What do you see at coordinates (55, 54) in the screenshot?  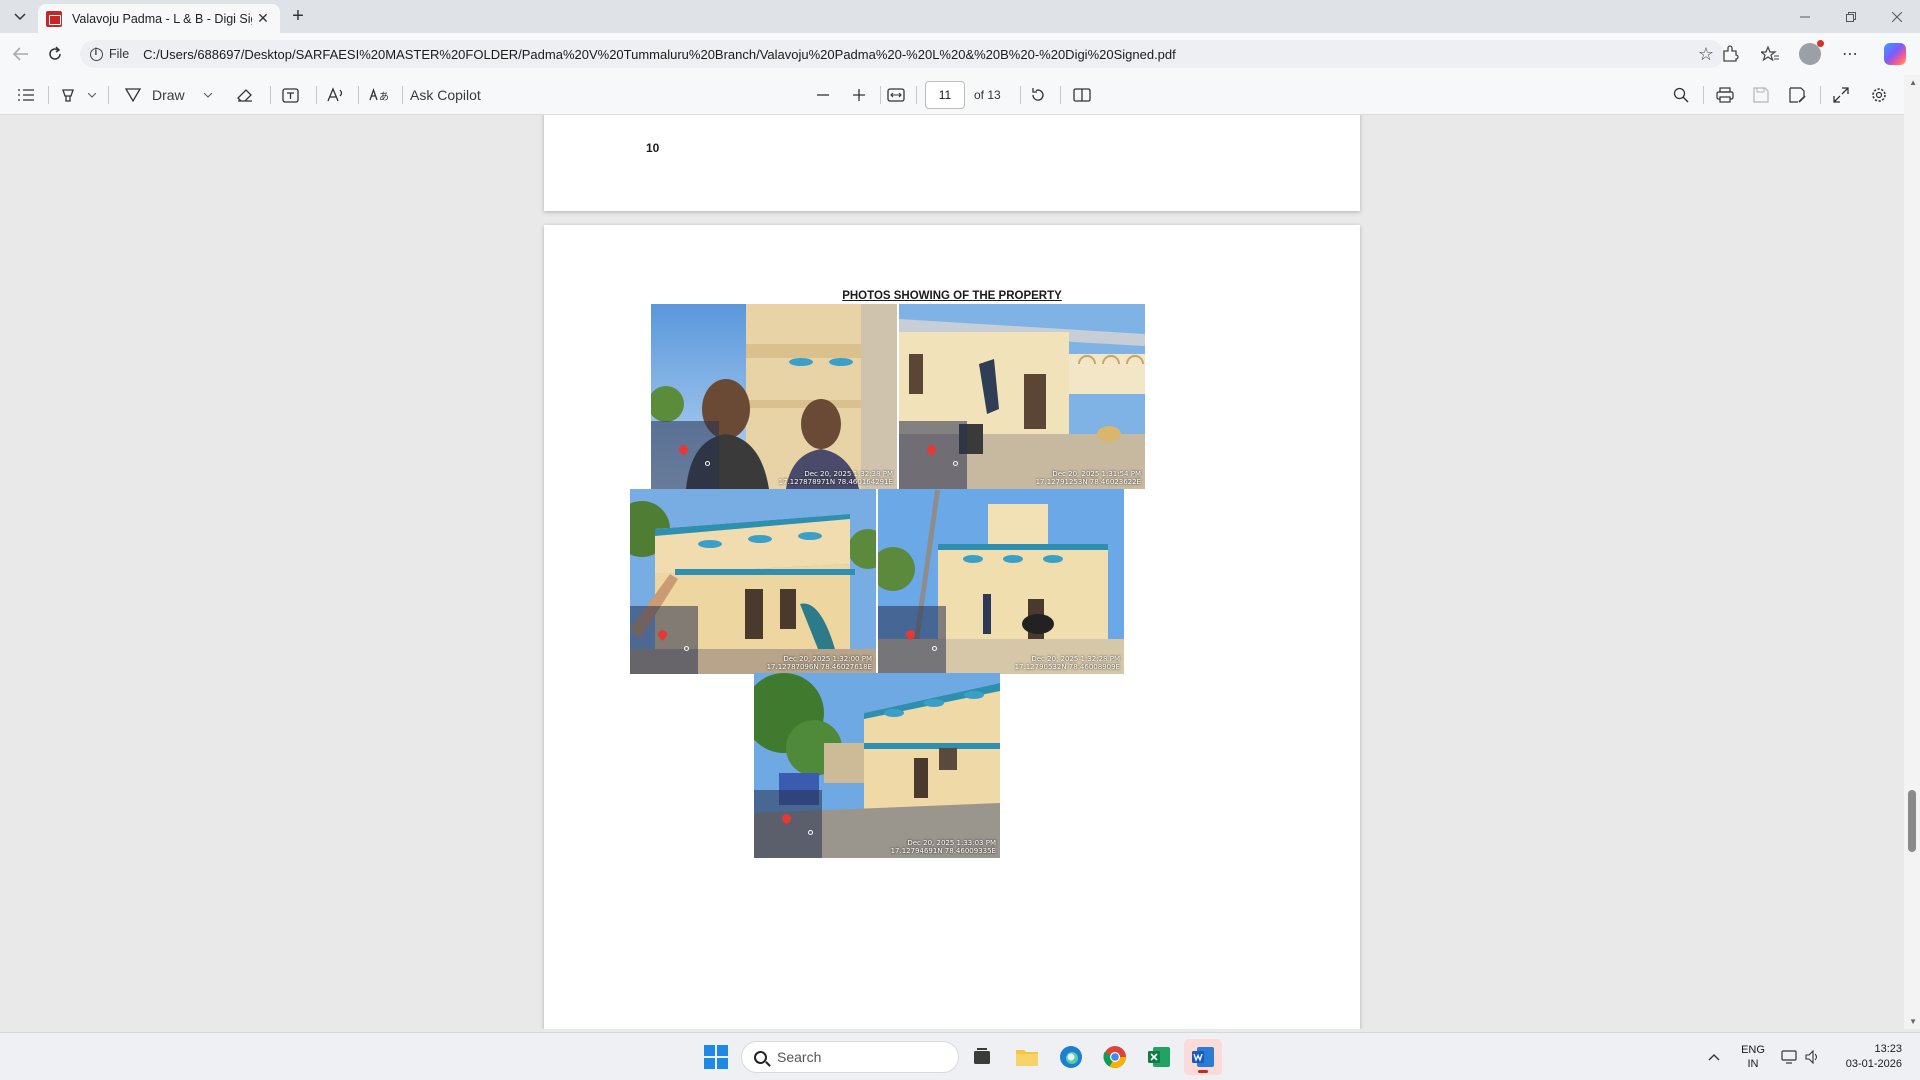 I see `refresh-button` at bounding box center [55, 54].